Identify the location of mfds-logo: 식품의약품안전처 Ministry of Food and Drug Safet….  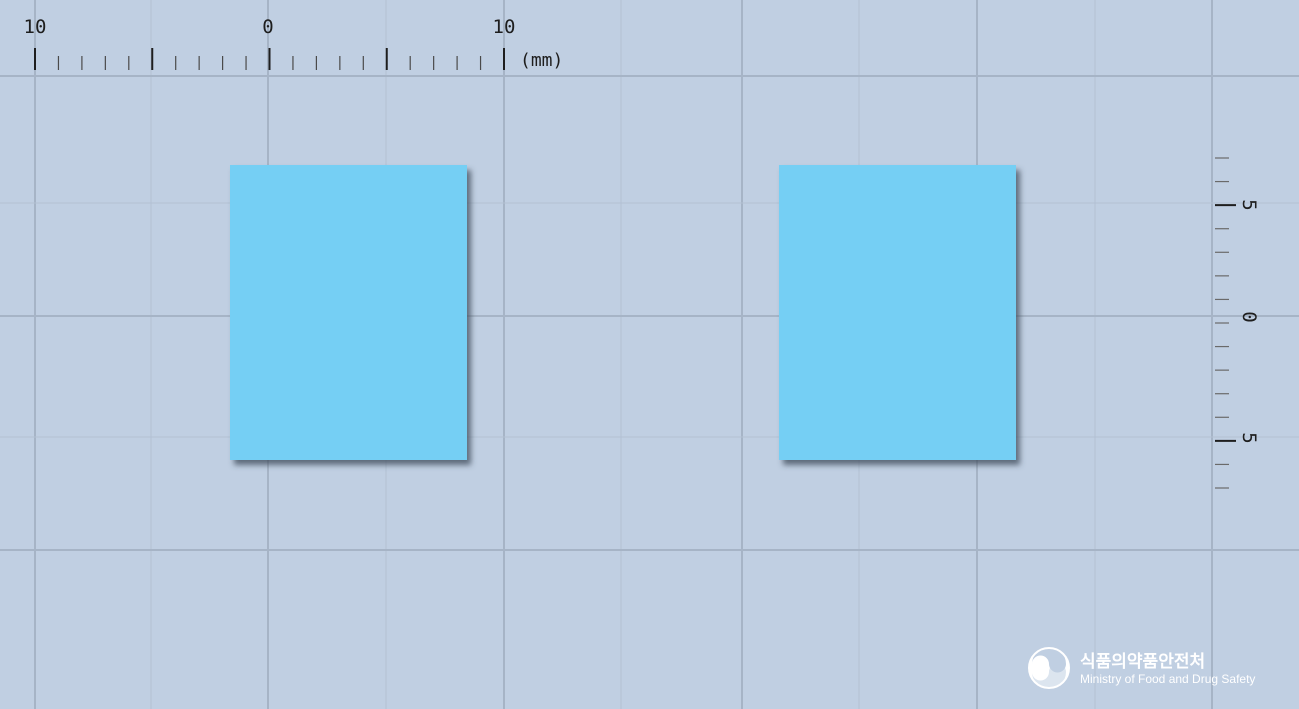
(1141, 668).